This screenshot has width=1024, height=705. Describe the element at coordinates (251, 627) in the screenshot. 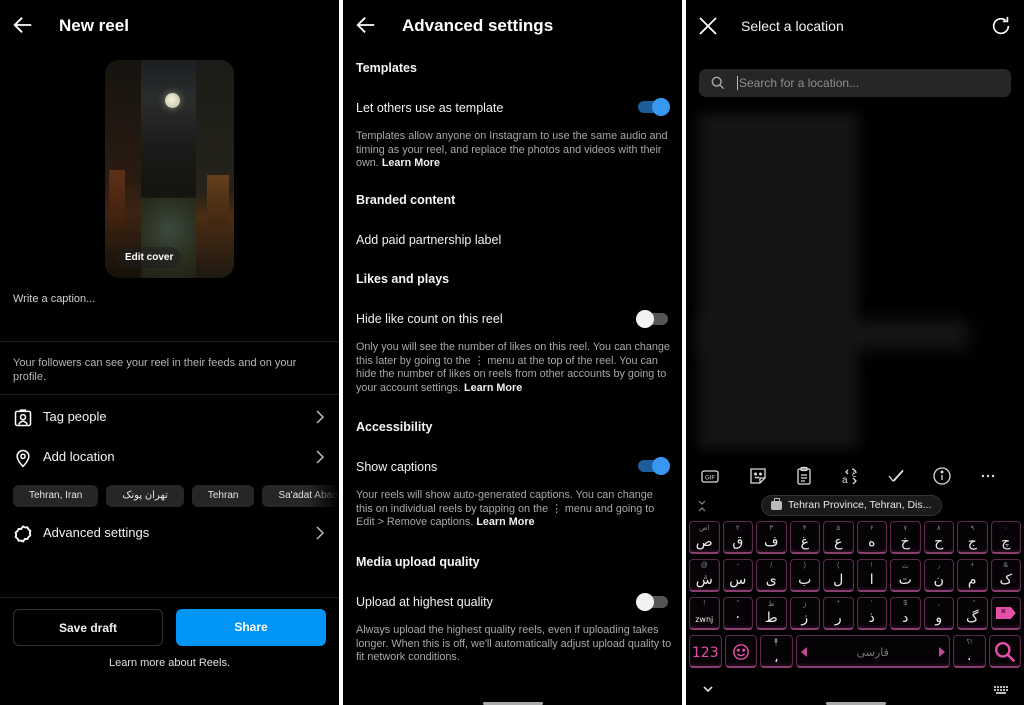

I see `share-button: Share` at that location.